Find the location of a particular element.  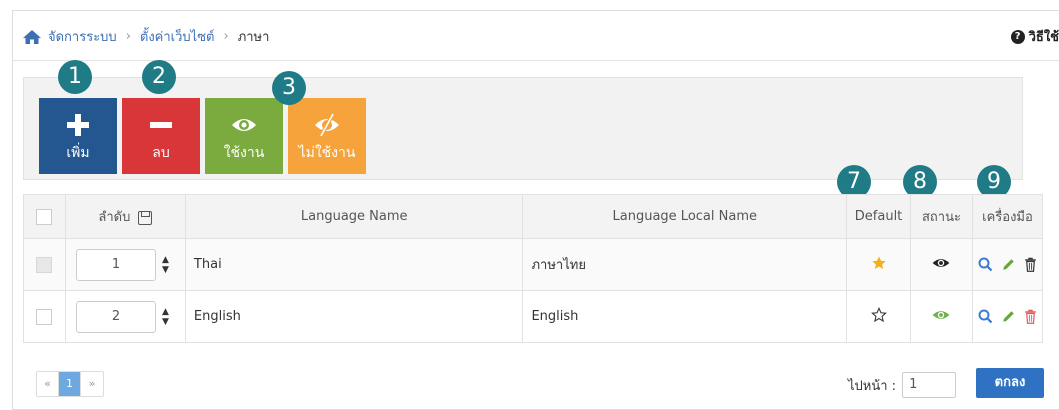

table-row: 2 ▲ ▼ English English is located at coordinates (533, 316).